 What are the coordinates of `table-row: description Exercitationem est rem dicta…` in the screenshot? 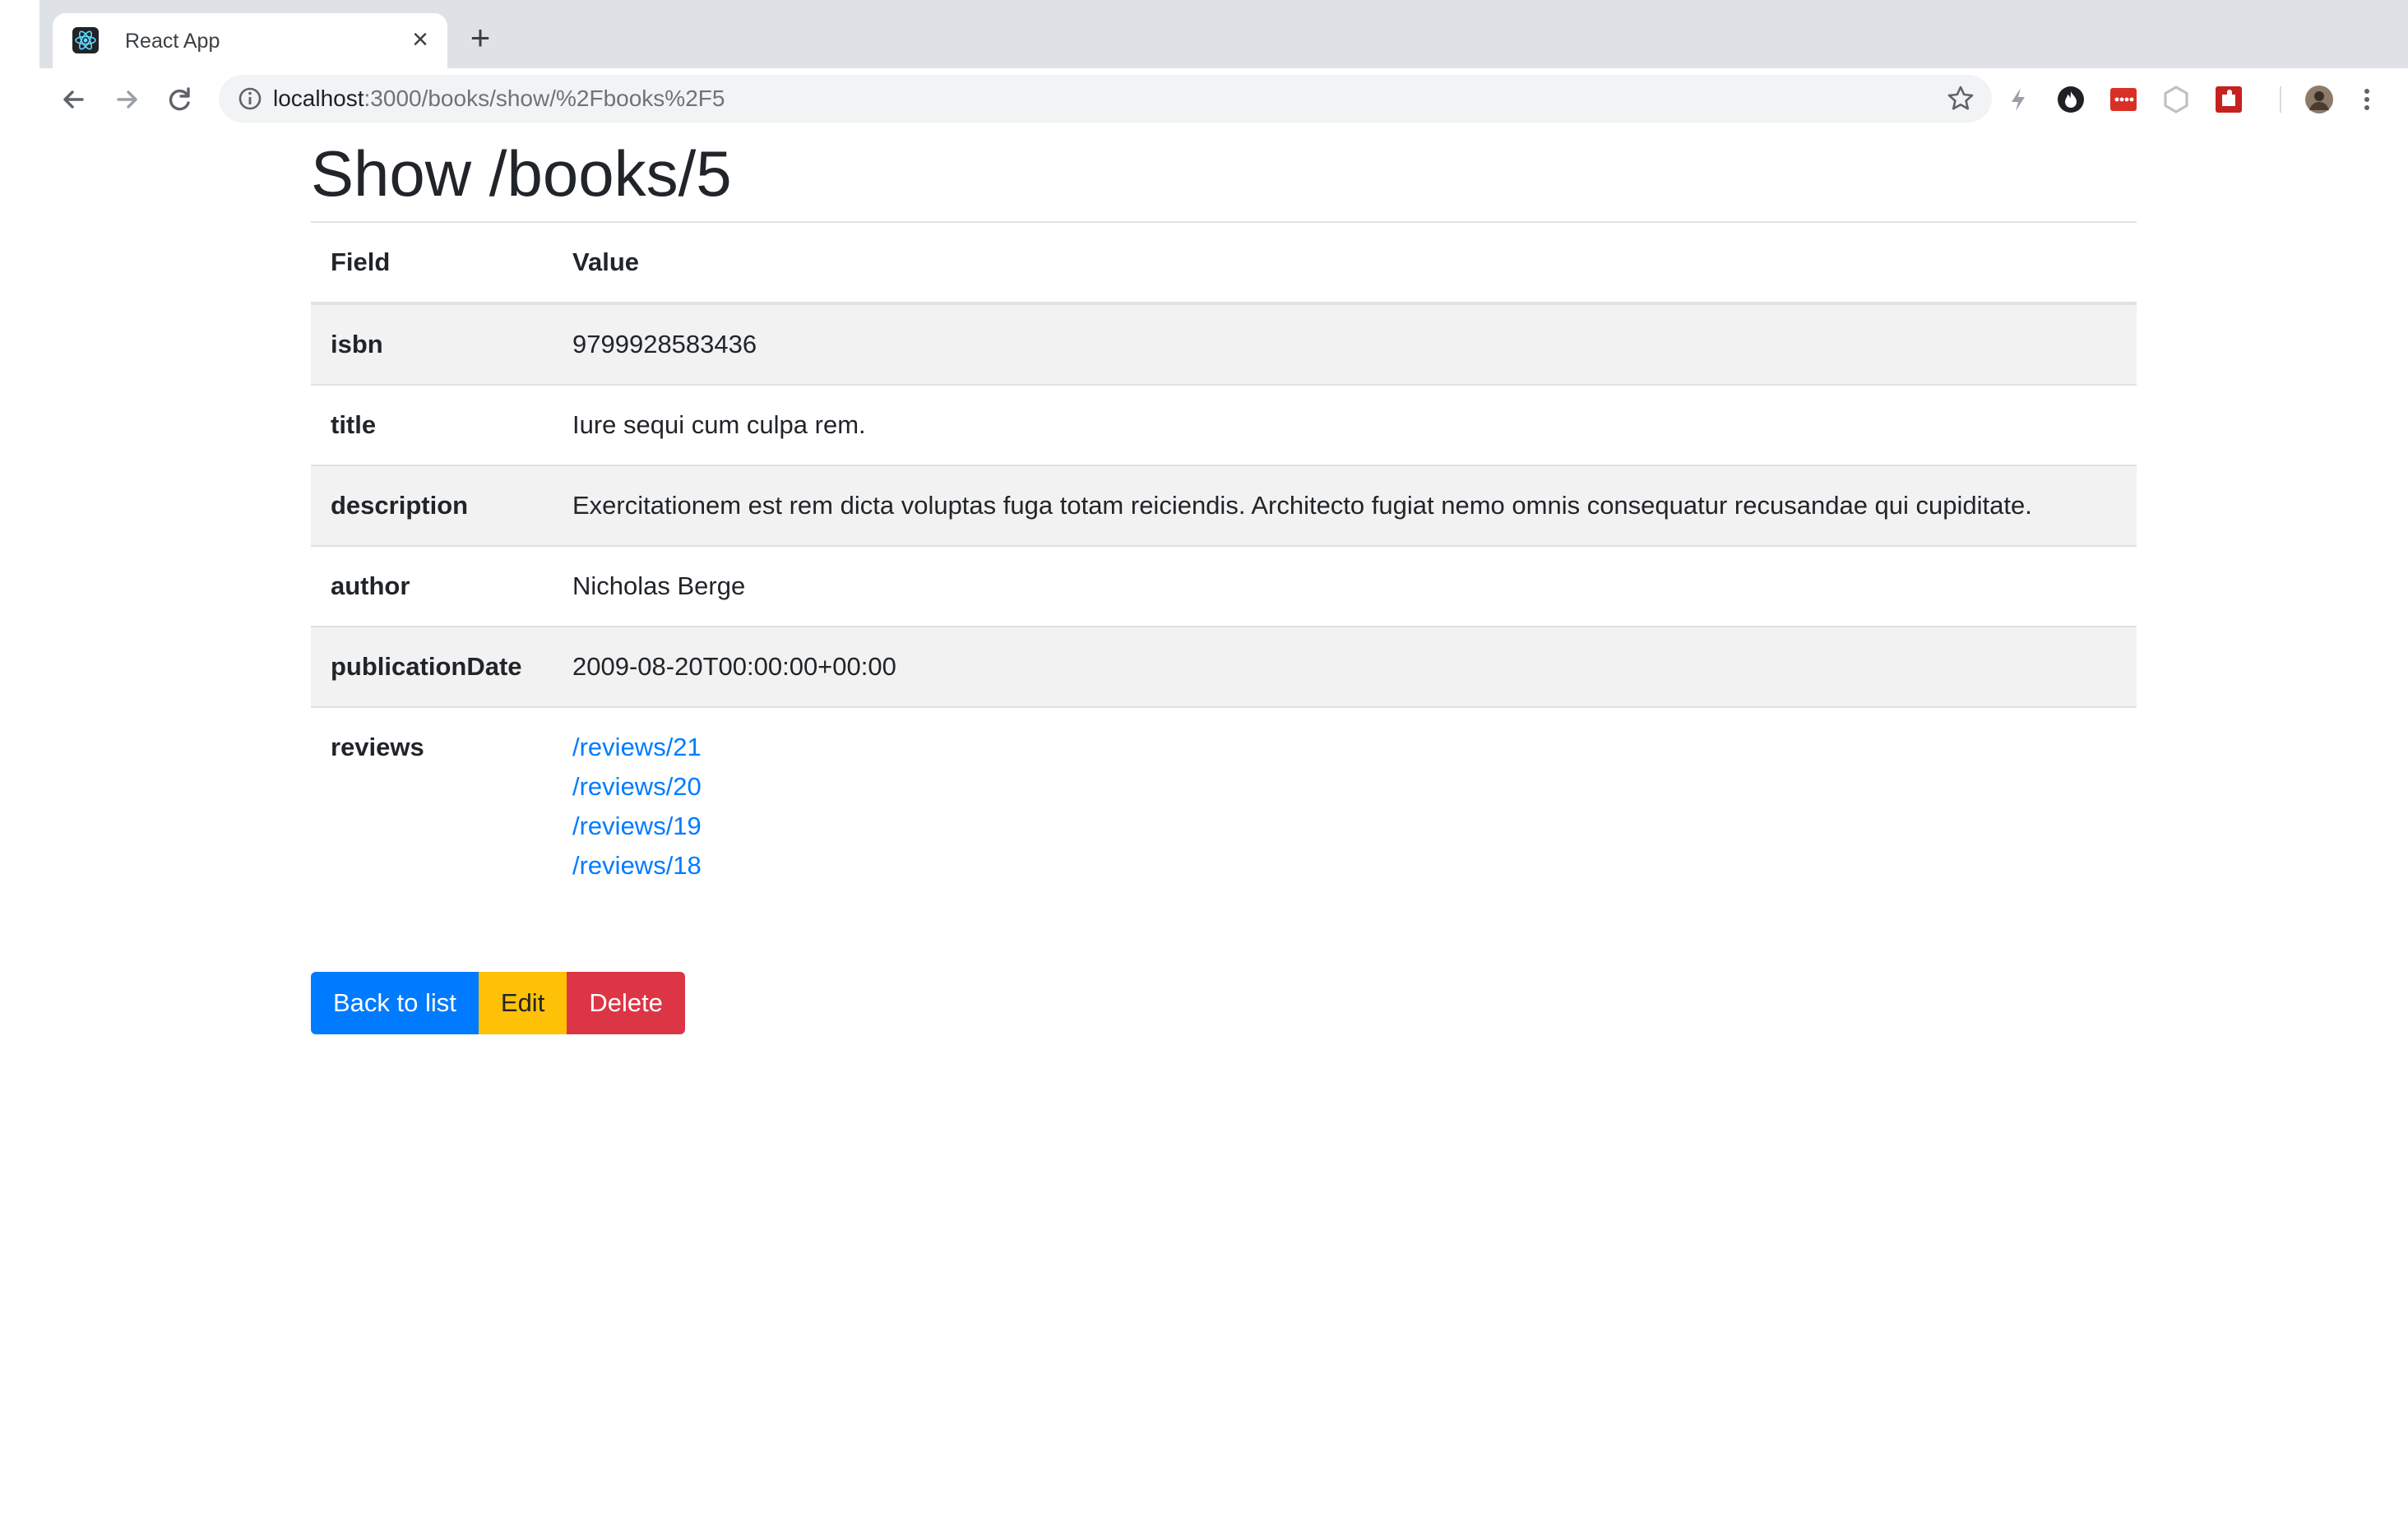 It's located at (1224, 505).